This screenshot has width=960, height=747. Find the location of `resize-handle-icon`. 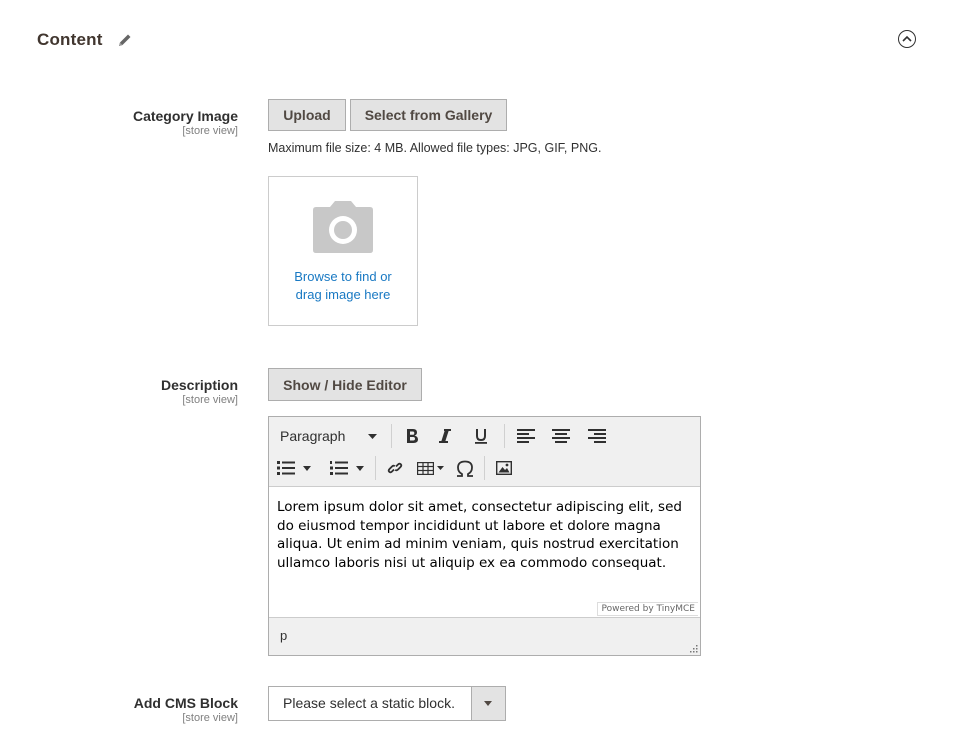

resize-handle-icon is located at coordinates (693, 648).